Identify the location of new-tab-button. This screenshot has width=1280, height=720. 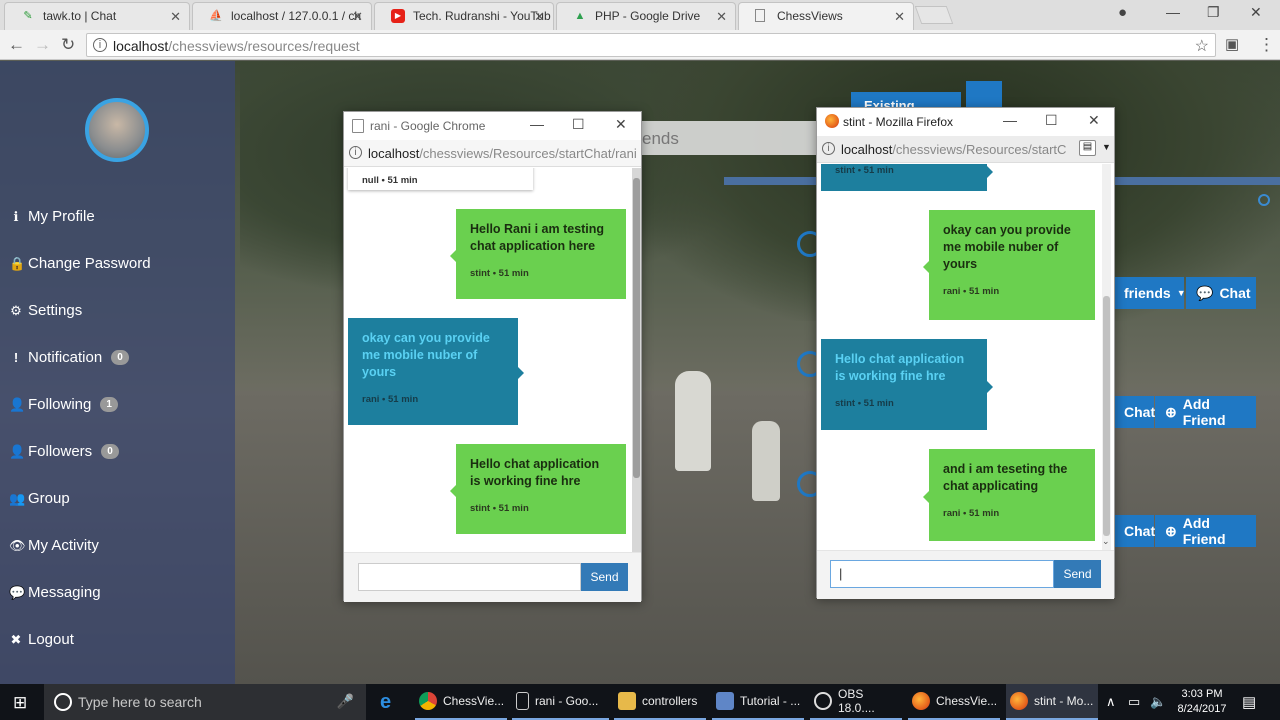
(934, 15).